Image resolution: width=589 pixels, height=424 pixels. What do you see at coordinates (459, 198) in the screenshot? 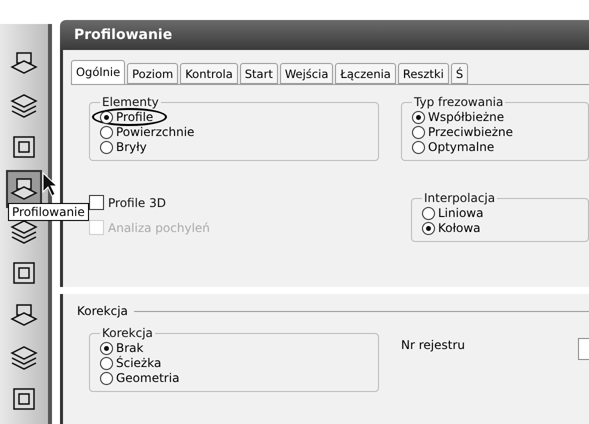
I see `group-title: Interpolacja` at bounding box center [459, 198].